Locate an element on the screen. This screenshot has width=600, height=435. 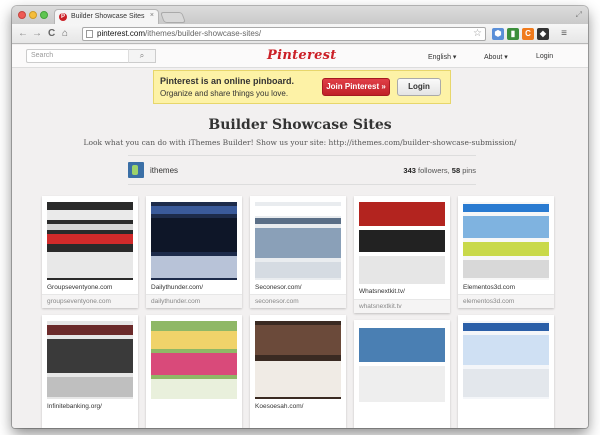
pin-caption: Infinitebanking.org/ is located at coordinates (74, 406).